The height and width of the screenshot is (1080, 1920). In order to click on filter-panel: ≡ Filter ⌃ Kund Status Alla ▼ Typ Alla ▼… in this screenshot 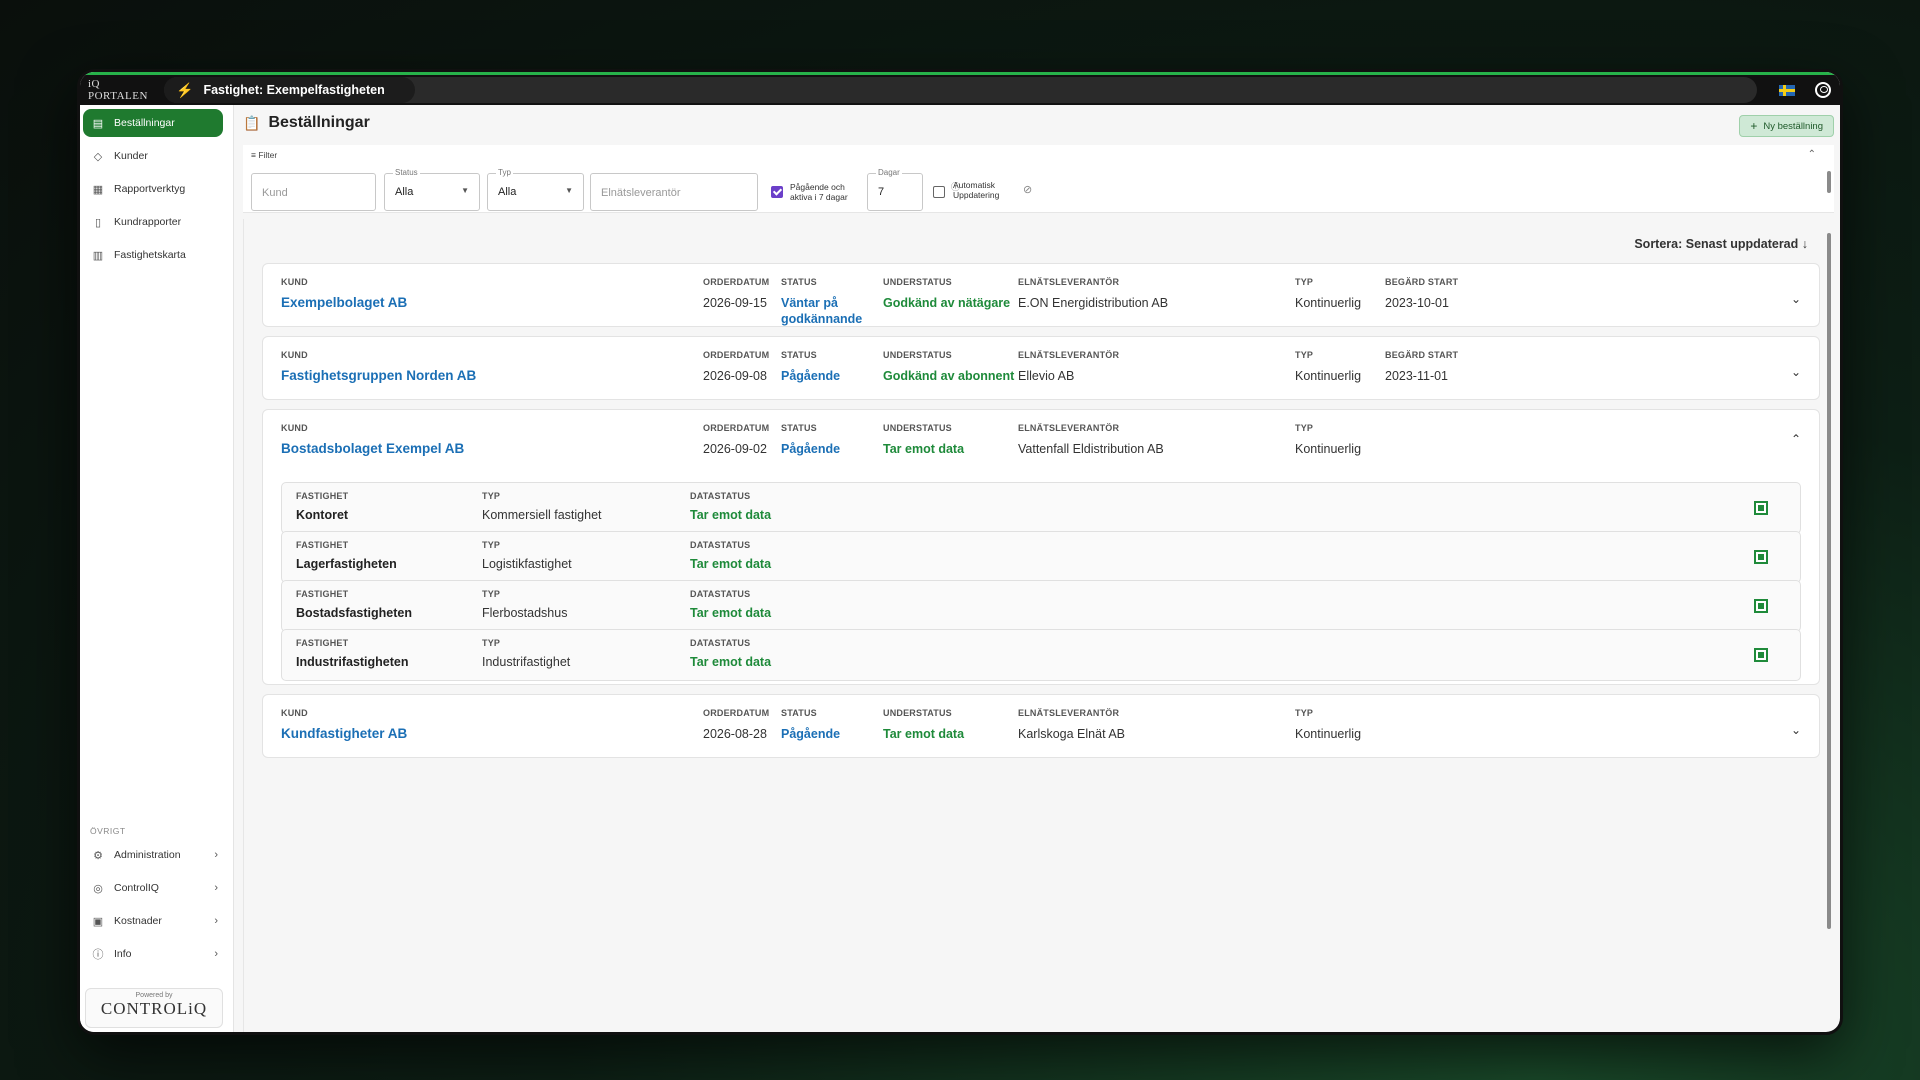, I will do `click(1038, 179)`.